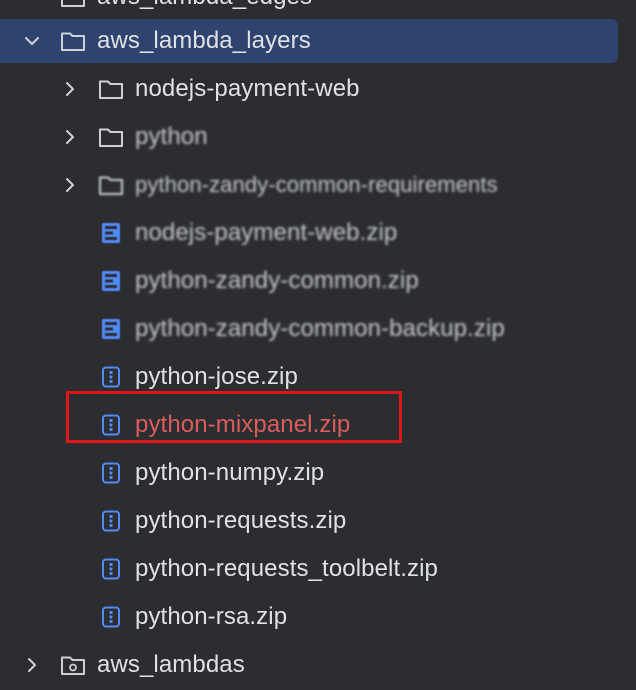 This screenshot has width=636, height=690. I want to click on tree-item-label: python-rsa.zip, so click(211, 616).